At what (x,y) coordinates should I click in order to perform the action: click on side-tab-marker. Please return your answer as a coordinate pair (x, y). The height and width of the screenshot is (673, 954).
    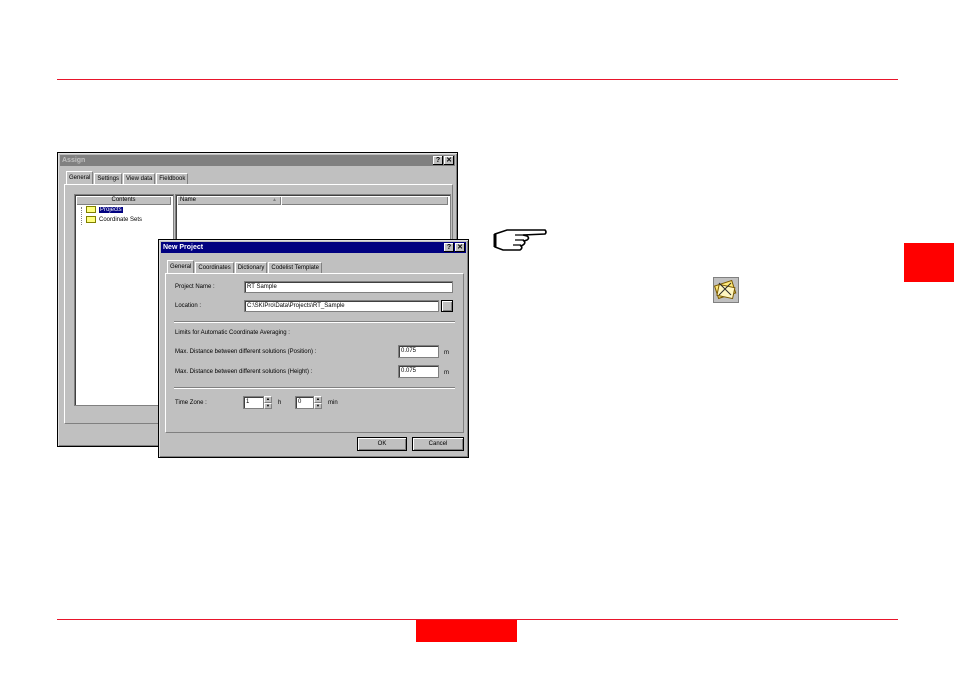
    Looking at the image, I should click on (929, 262).